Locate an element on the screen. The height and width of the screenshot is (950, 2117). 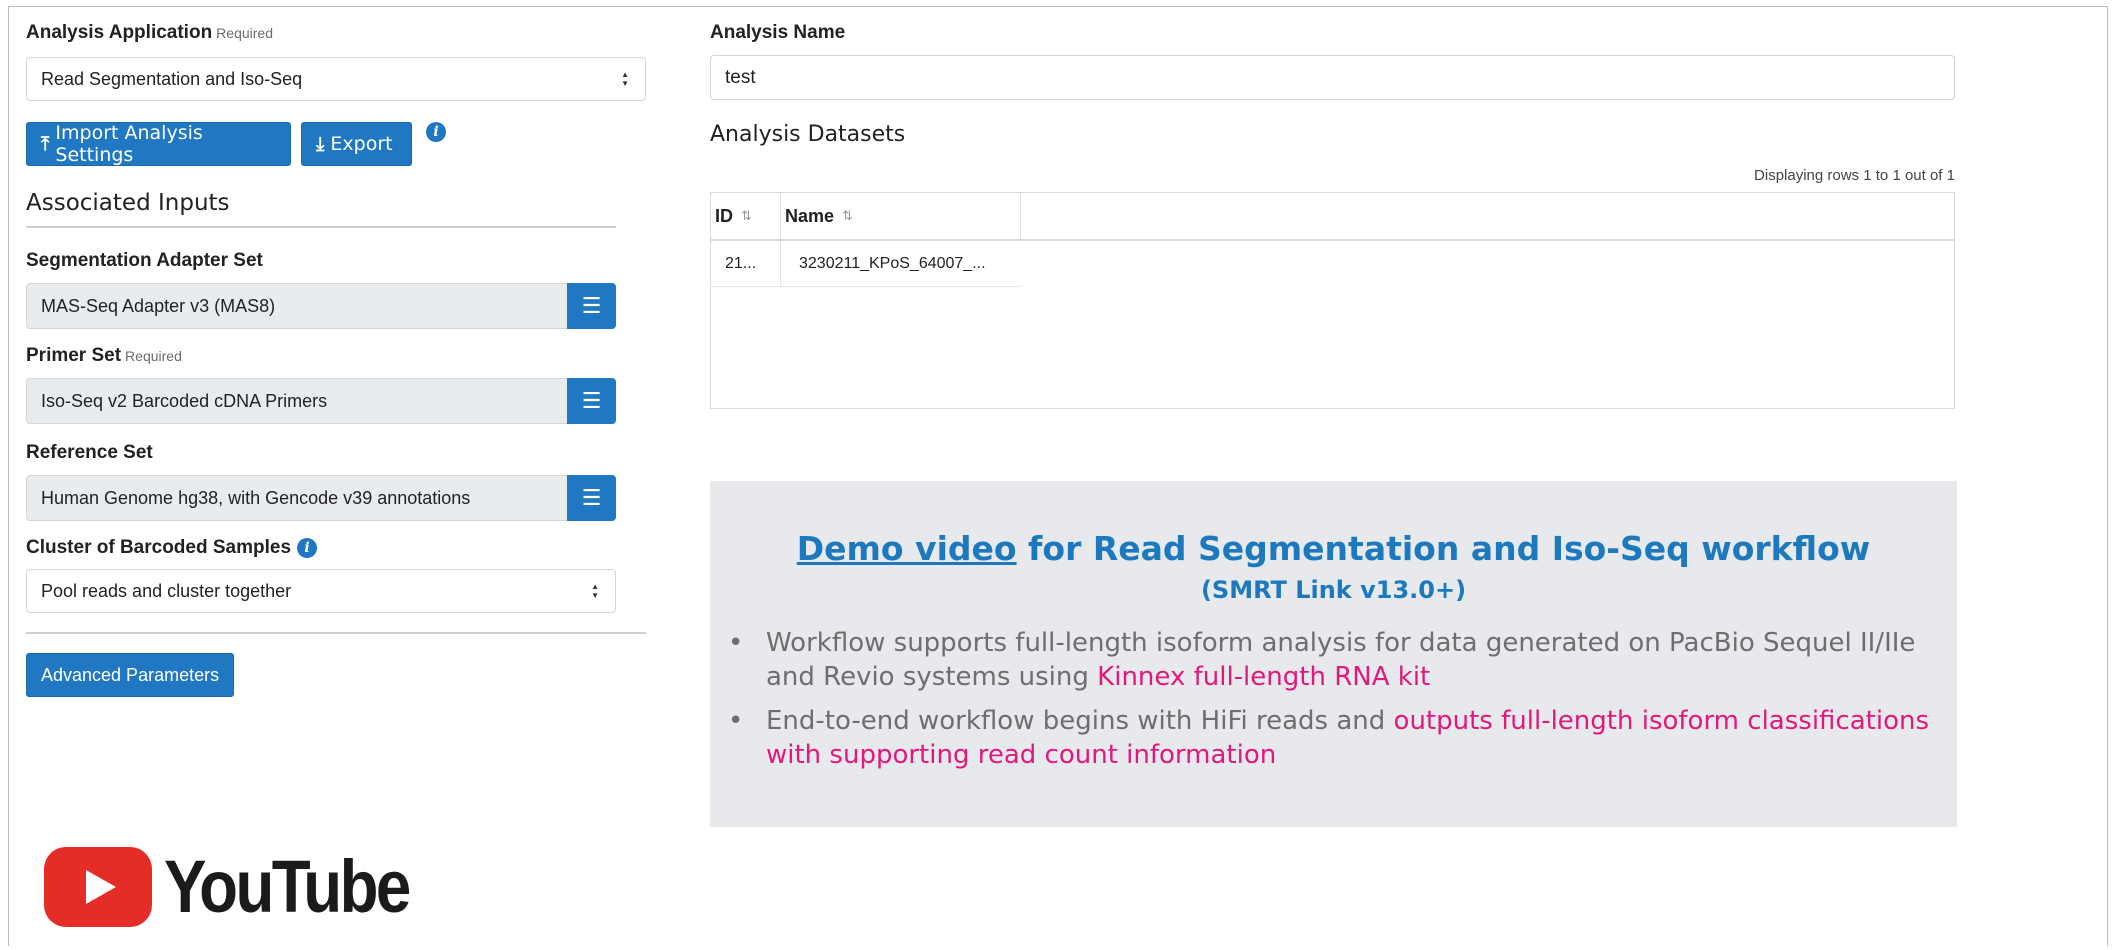
cluster-label-row: Cluster of Barcoded Samples i is located at coordinates (336, 548).